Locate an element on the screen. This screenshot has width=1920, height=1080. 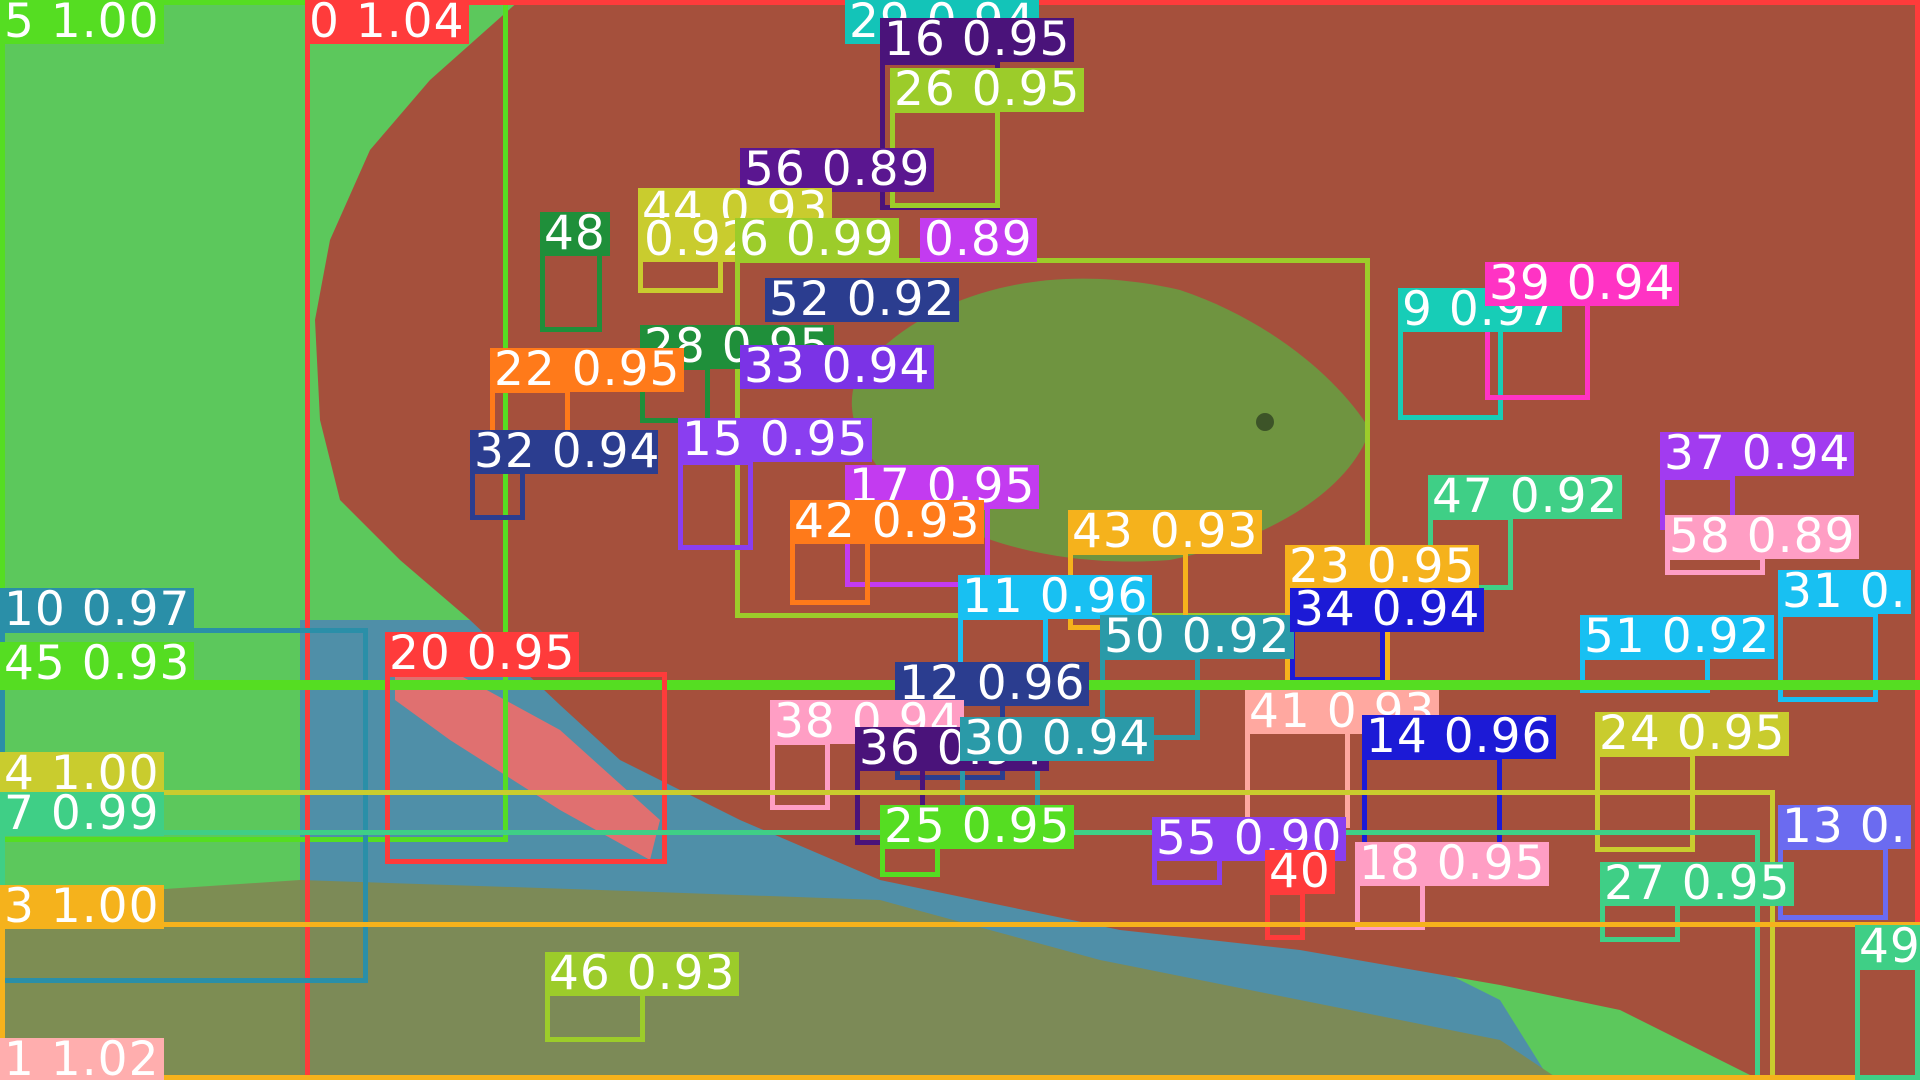
detection-label-50: 50 0.92 is located at coordinates (1197, 637).